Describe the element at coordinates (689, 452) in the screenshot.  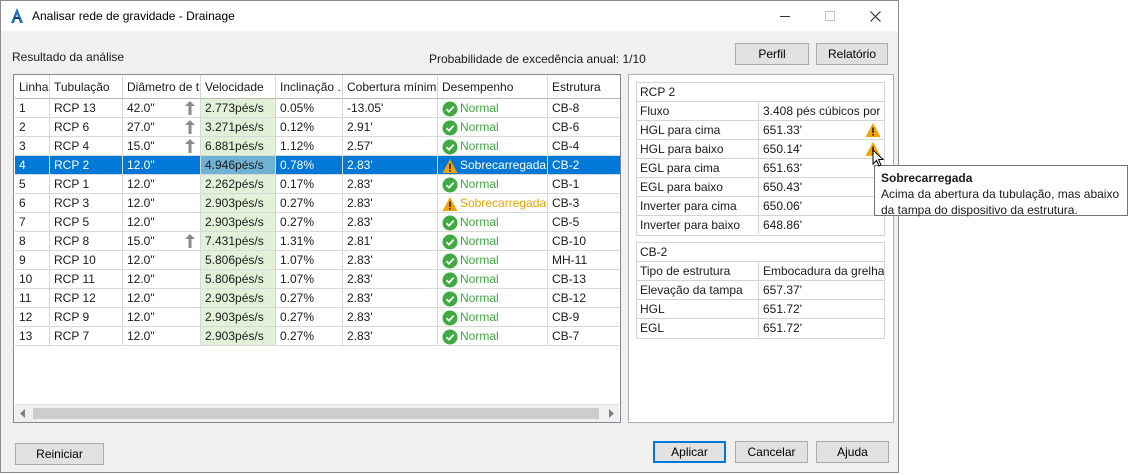
I see `apply-button: Aplicar` at that location.